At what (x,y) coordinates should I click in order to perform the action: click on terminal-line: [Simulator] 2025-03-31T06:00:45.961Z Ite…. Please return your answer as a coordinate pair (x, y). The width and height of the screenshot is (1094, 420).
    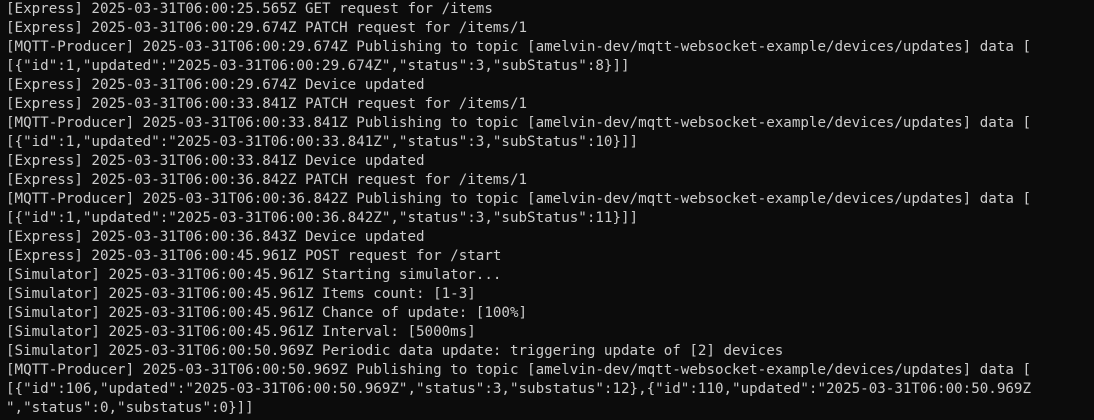
    Looking at the image, I should click on (241, 294).